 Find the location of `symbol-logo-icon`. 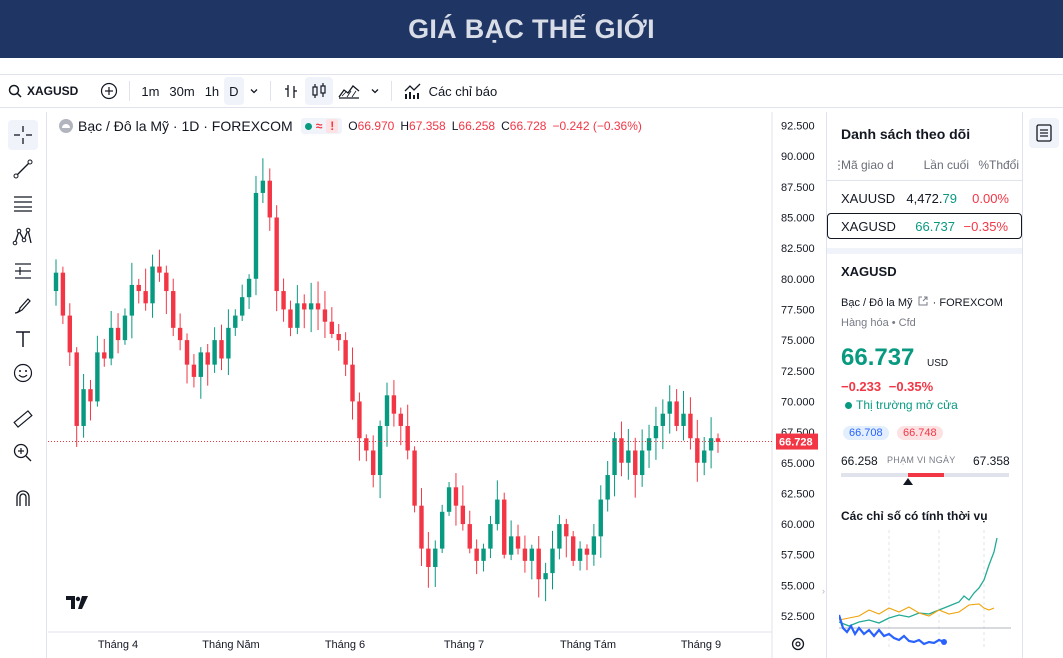

symbol-logo-icon is located at coordinates (66, 126).